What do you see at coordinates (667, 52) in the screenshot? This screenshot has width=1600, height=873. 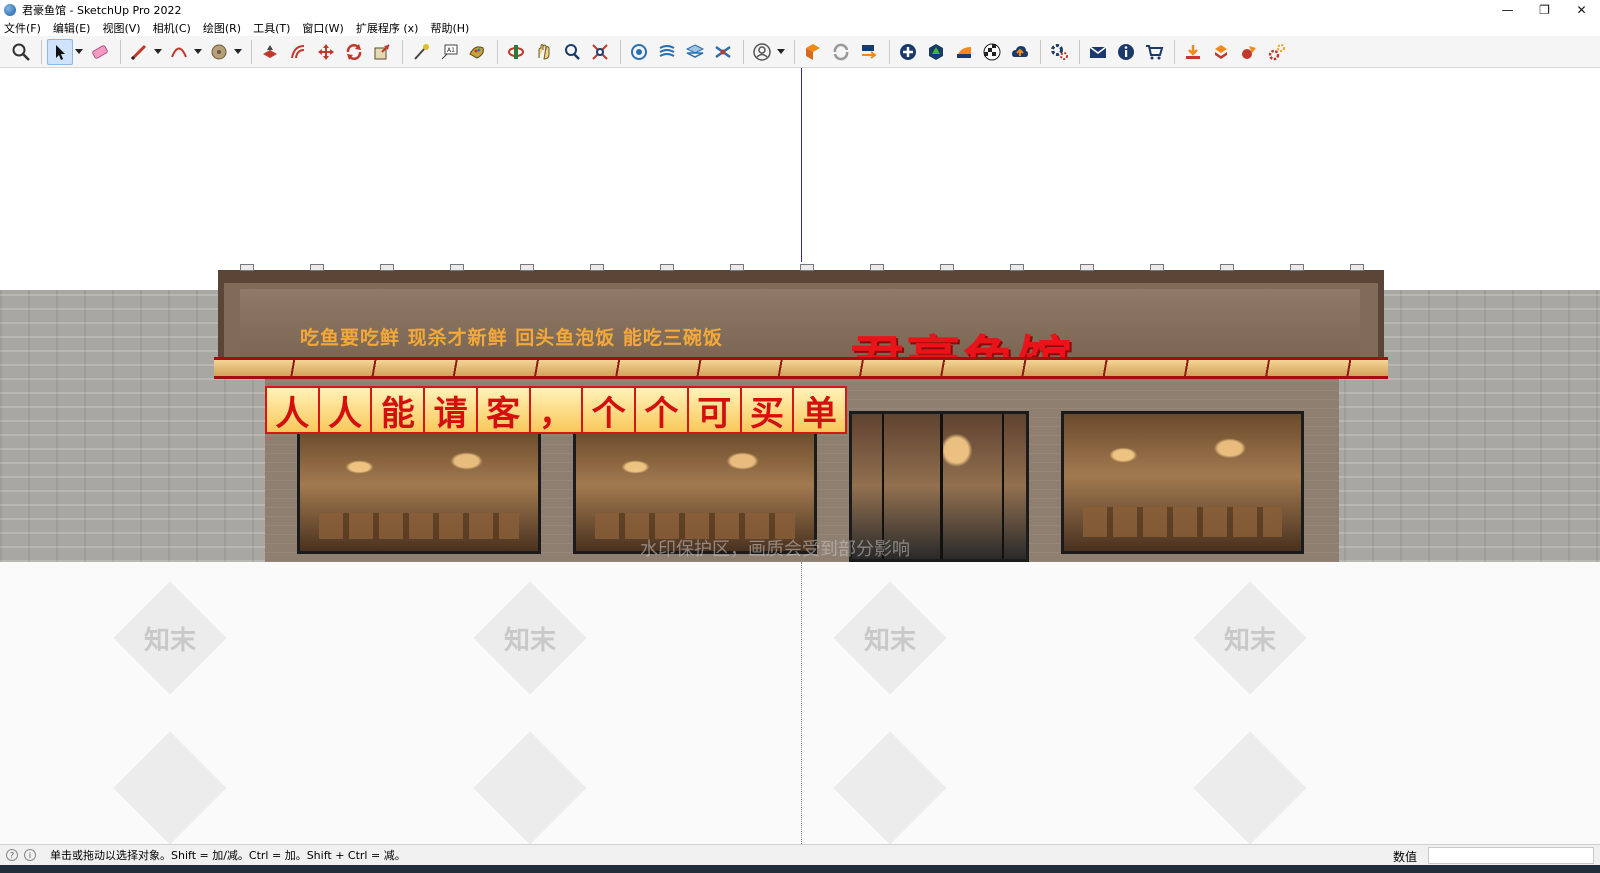 I see `components-icon` at bounding box center [667, 52].